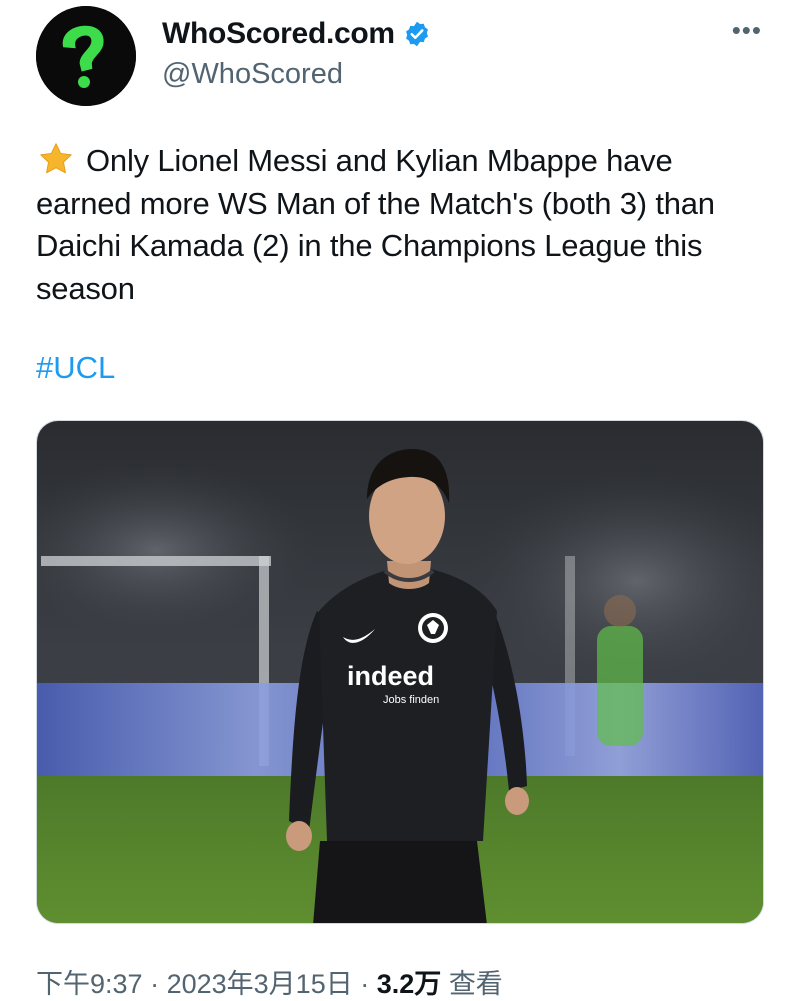 Image resolution: width=800 pixels, height=1001 pixels. I want to click on handle: @WhoScored, so click(252, 74).